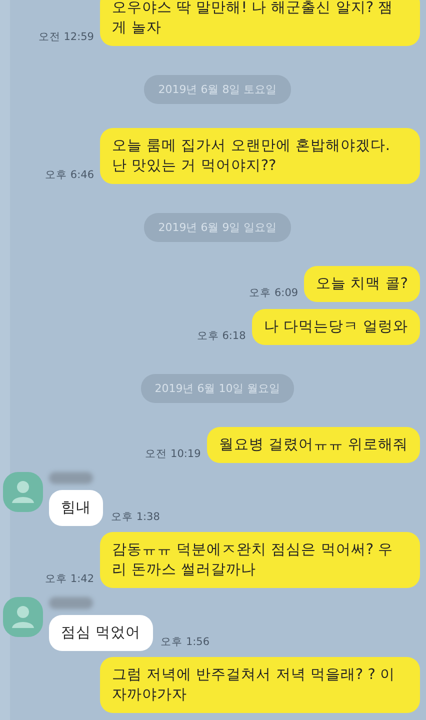 This screenshot has width=426, height=720. What do you see at coordinates (217, 227) in the screenshot?
I see `date-divider: 2019년 6월 9일 일요일` at bounding box center [217, 227].